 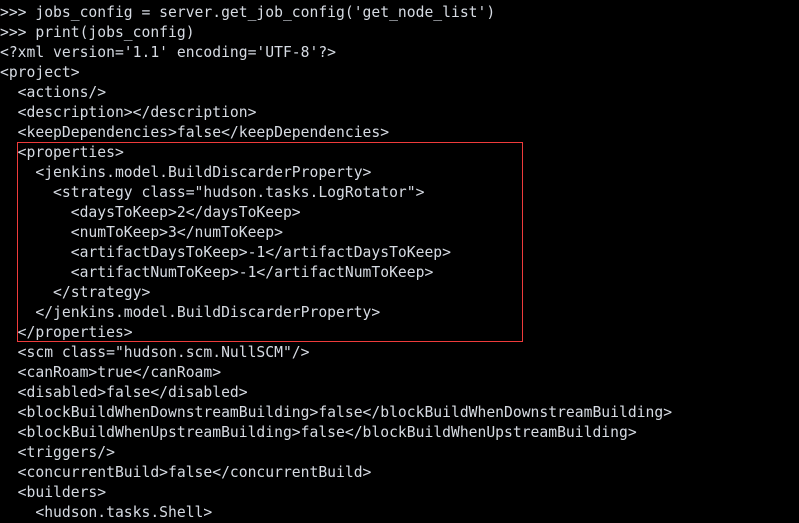 I want to click on console-line: <numToKeep>3</numToKeep>, so click(x=141, y=232).